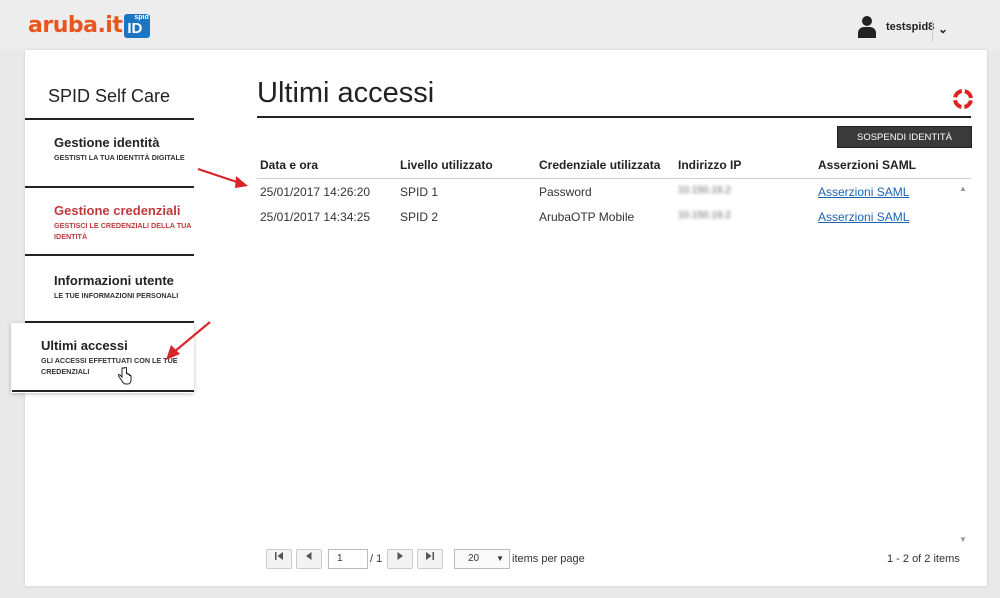  Describe the element at coordinates (446, 165) in the screenshot. I see `column-header-level: Livello utilizzato` at that location.